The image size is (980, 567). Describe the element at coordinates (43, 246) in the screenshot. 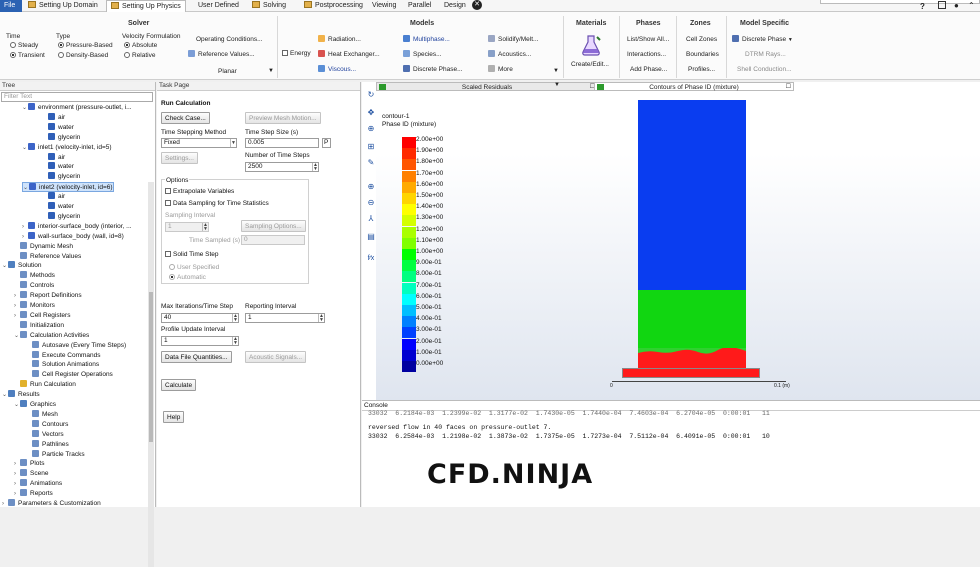

I see `tree-item: Dynamic Mesh` at that location.